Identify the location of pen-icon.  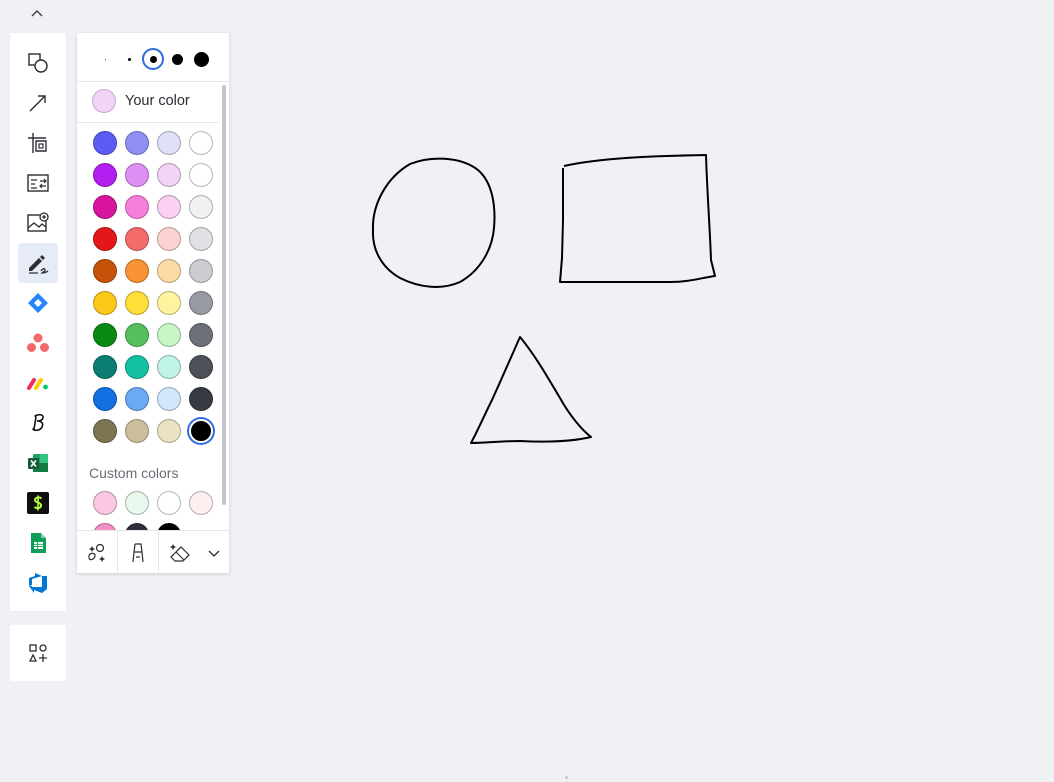
(39, 264).